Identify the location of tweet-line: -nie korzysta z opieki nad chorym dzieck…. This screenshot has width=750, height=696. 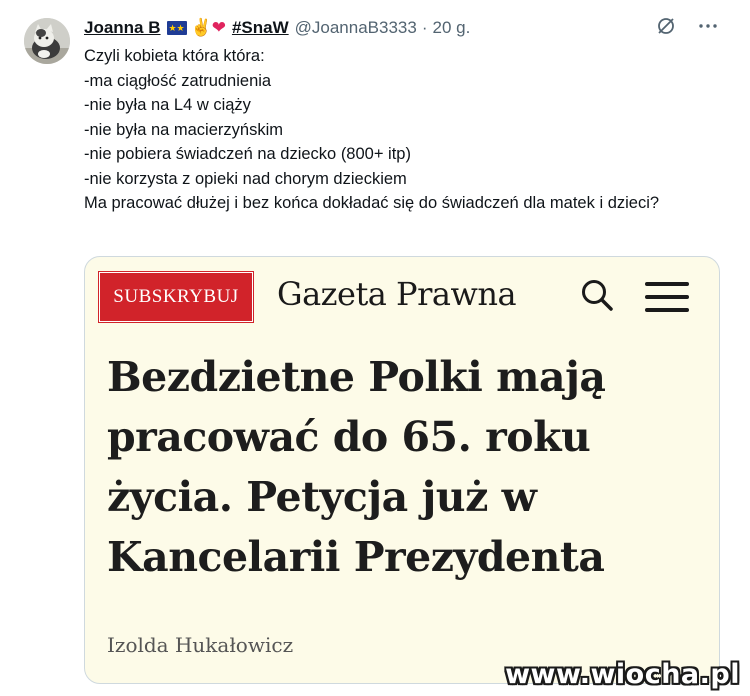
(245, 178).